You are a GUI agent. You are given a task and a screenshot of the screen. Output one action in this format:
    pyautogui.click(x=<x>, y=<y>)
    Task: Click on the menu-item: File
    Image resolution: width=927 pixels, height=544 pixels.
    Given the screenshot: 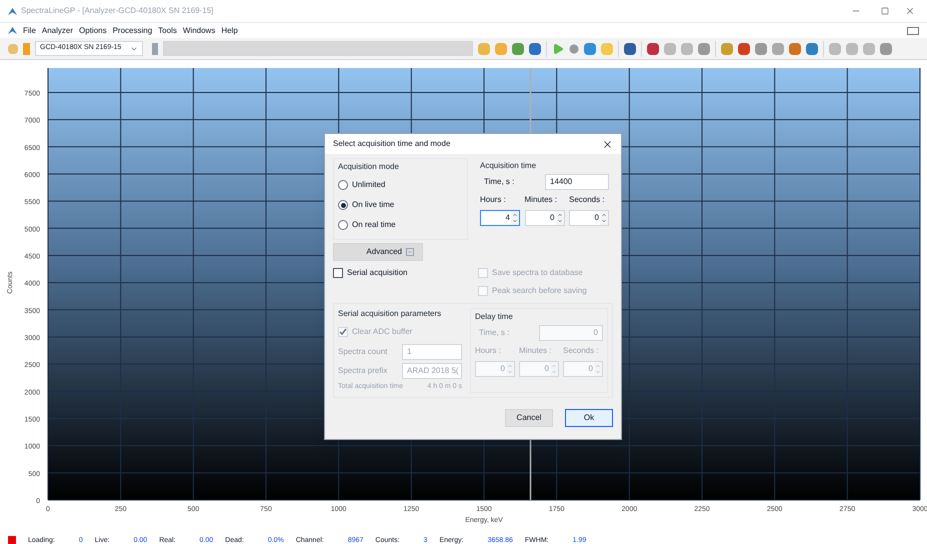 What is the action you would take?
    pyautogui.click(x=29, y=30)
    